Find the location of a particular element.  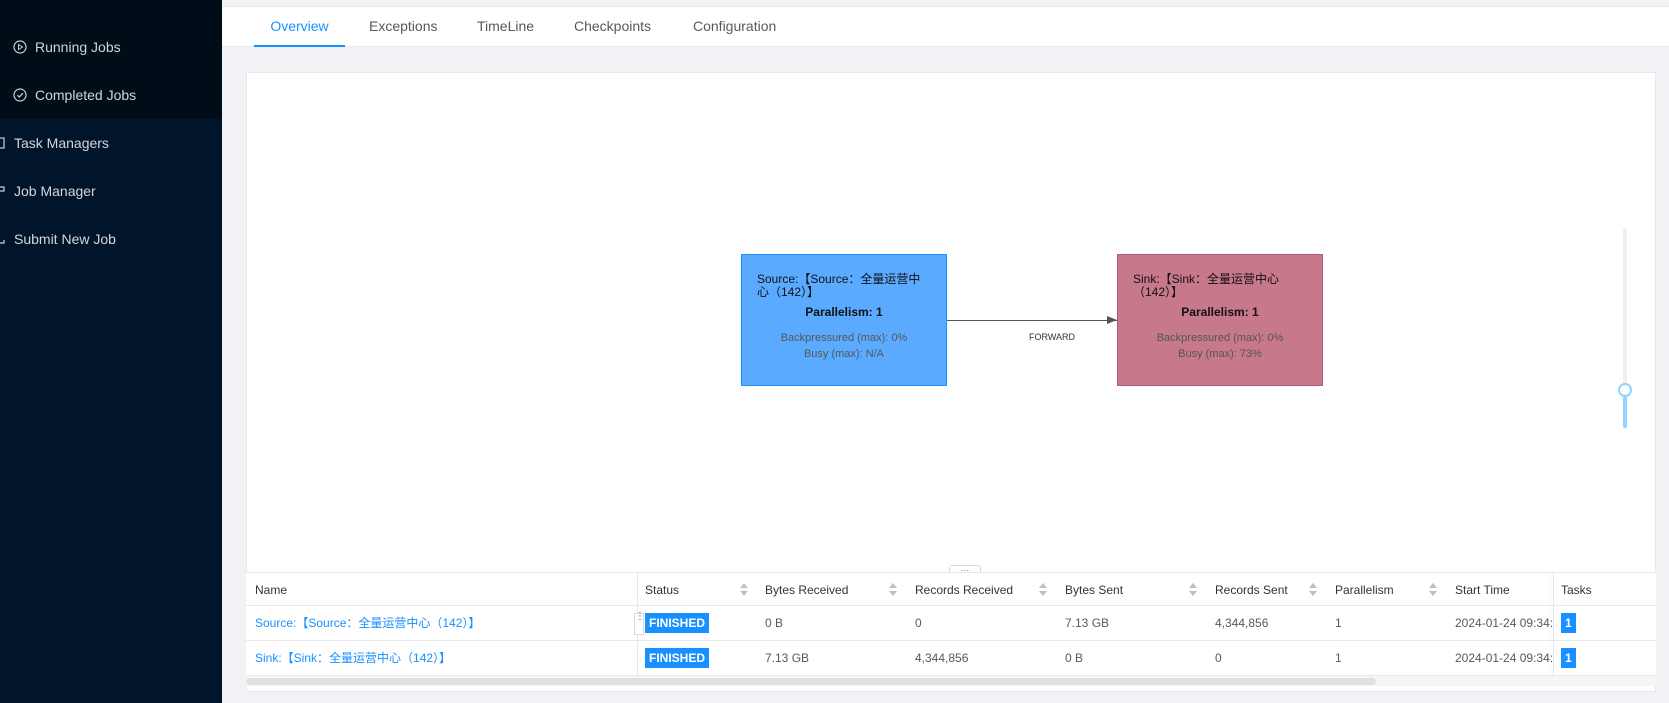

task-managers-icon is located at coordinates (3, 143).